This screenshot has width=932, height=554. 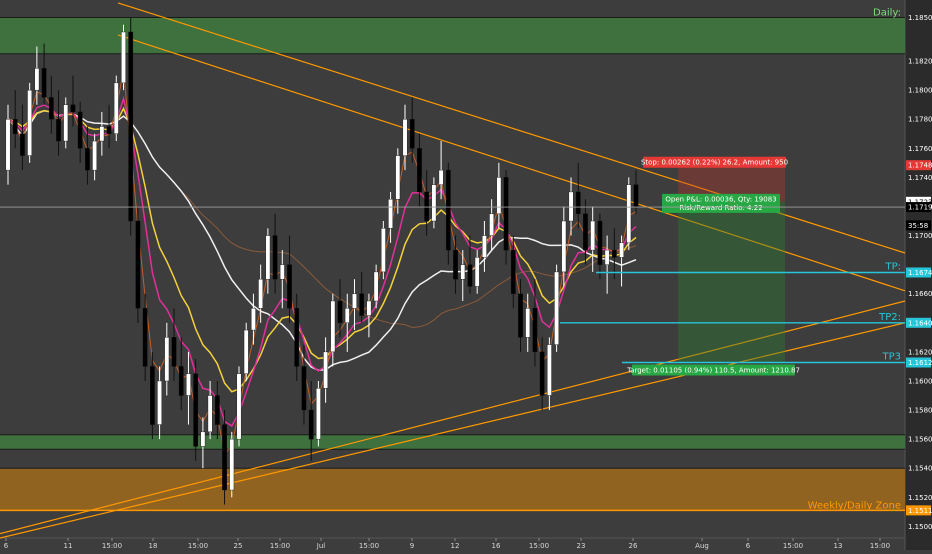 I want to click on reward-zone, so click(x=731, y=282).